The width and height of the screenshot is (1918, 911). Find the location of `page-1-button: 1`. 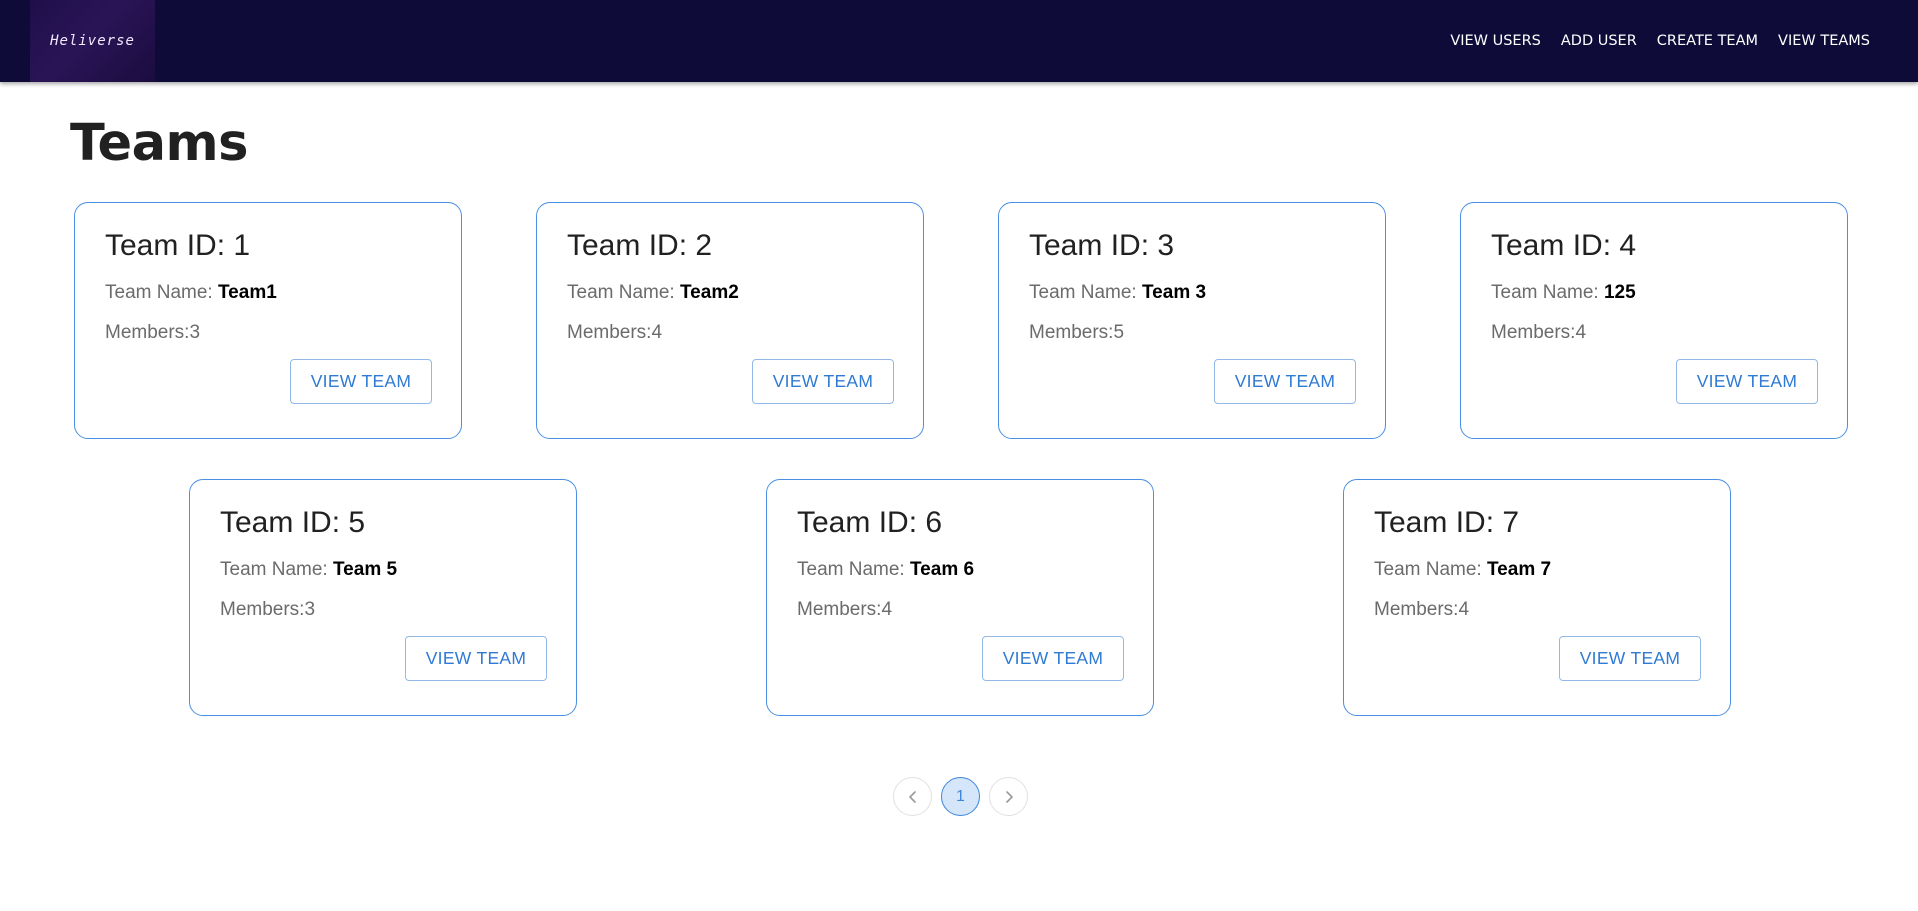

page-1-button: 1 is located at coordinates (960, 796).